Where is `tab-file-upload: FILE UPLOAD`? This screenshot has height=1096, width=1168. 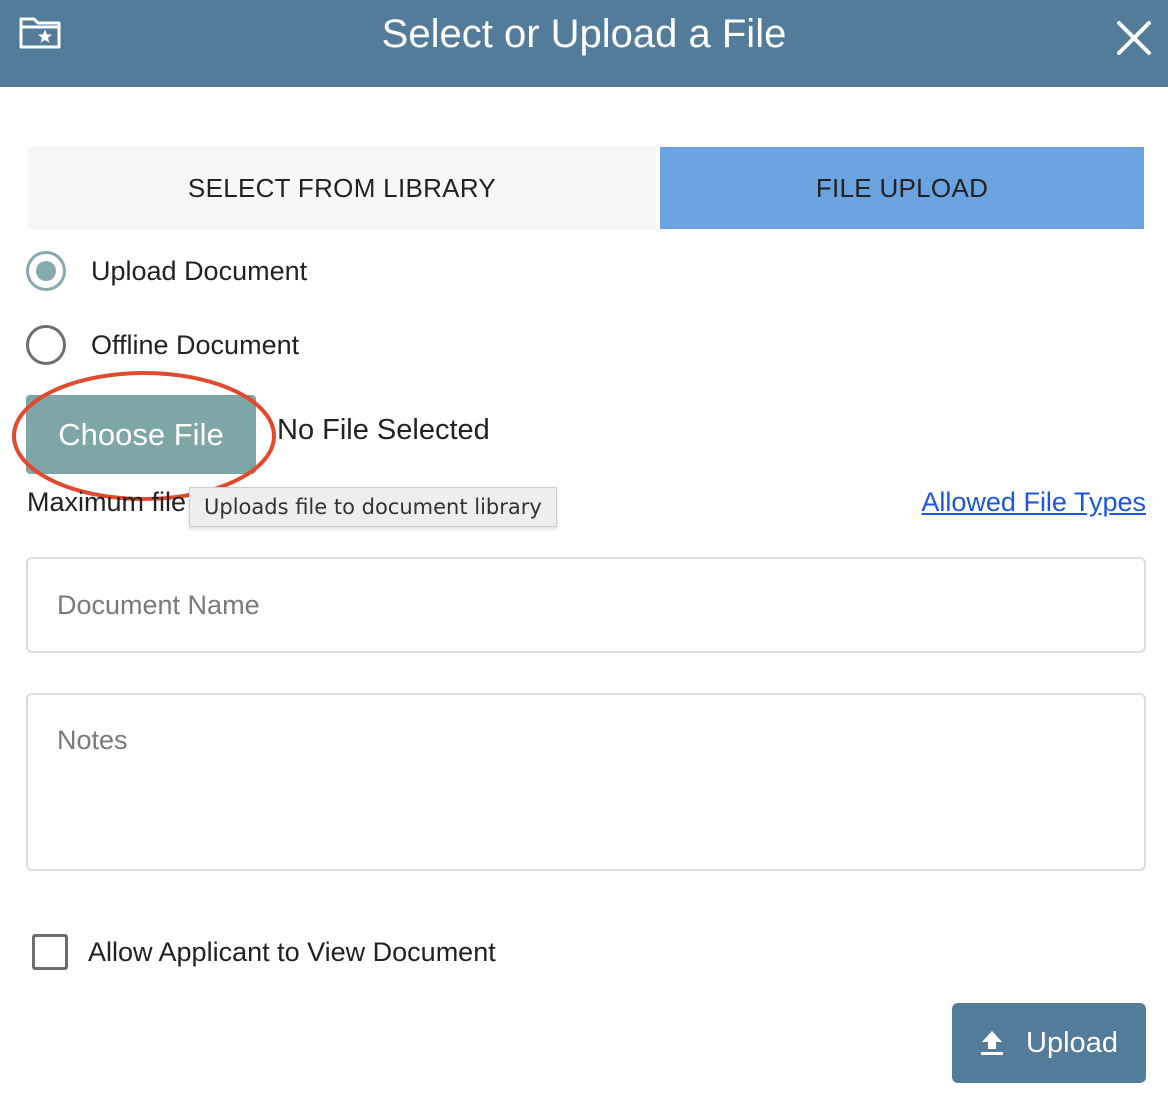 tab-file-upload: FILE UPLOAD is located at coordinates (902, 188).